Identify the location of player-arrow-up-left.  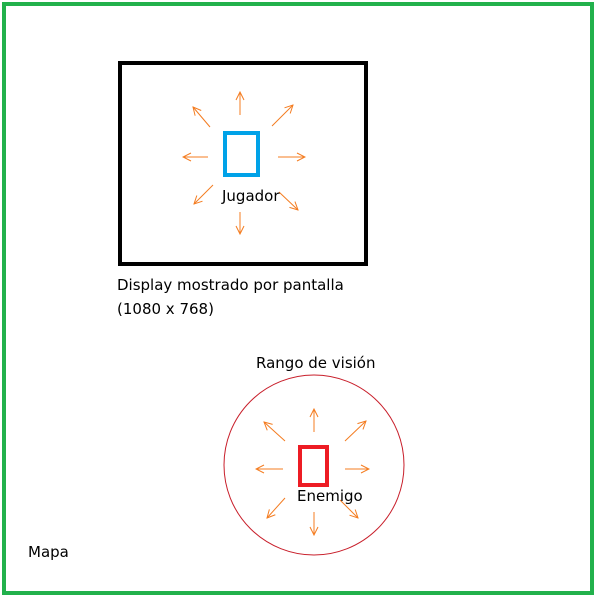
(202, 117).